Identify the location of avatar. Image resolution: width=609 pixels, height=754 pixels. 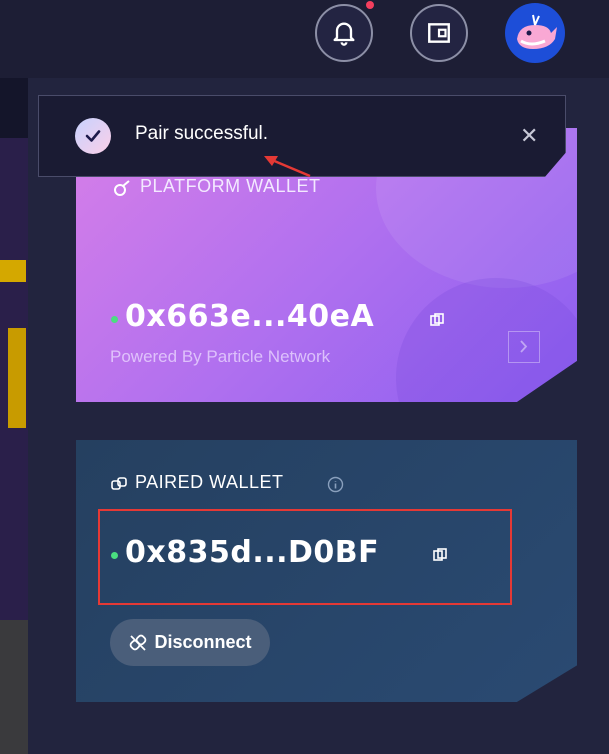
(535, 33).